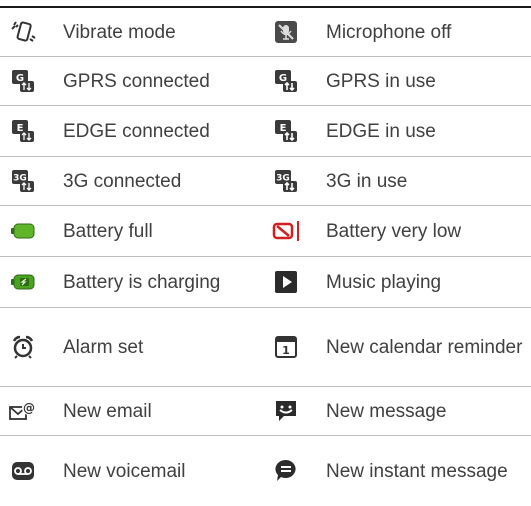  I want to click on table-row: 3G 3G connected 3G 3G in use, so click(265, 181).